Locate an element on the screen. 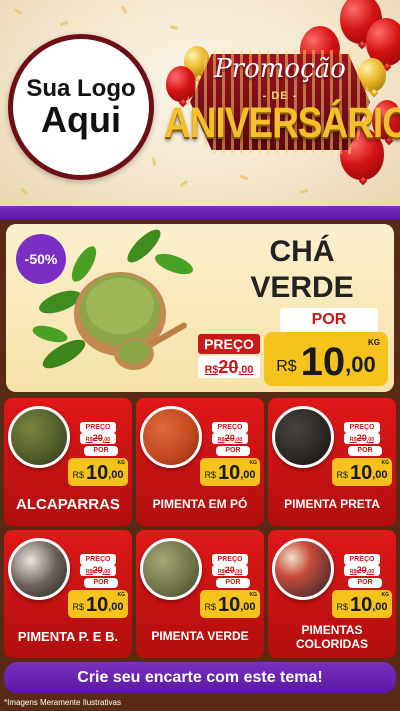  featured-name-line2: VERDE is located at coordinates (302, 287).